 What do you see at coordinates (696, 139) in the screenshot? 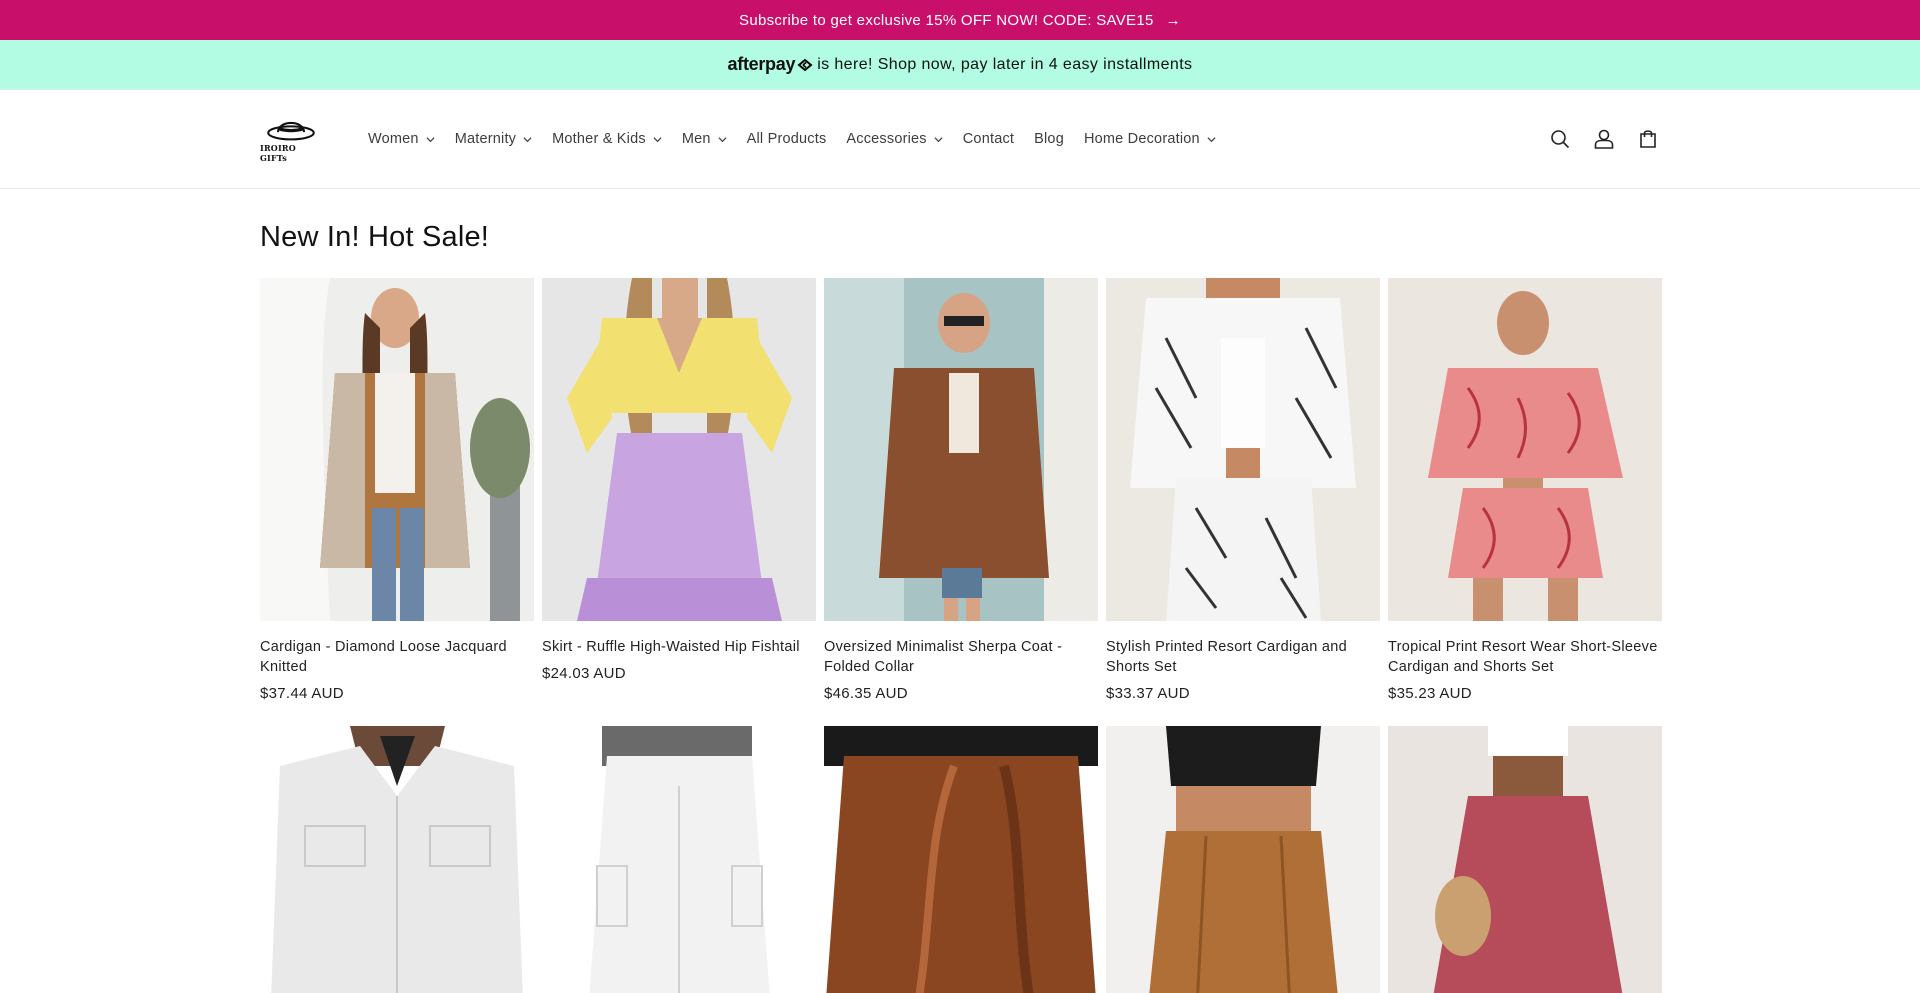
I see `nav-label: Men` at bounding box center [696, 139].